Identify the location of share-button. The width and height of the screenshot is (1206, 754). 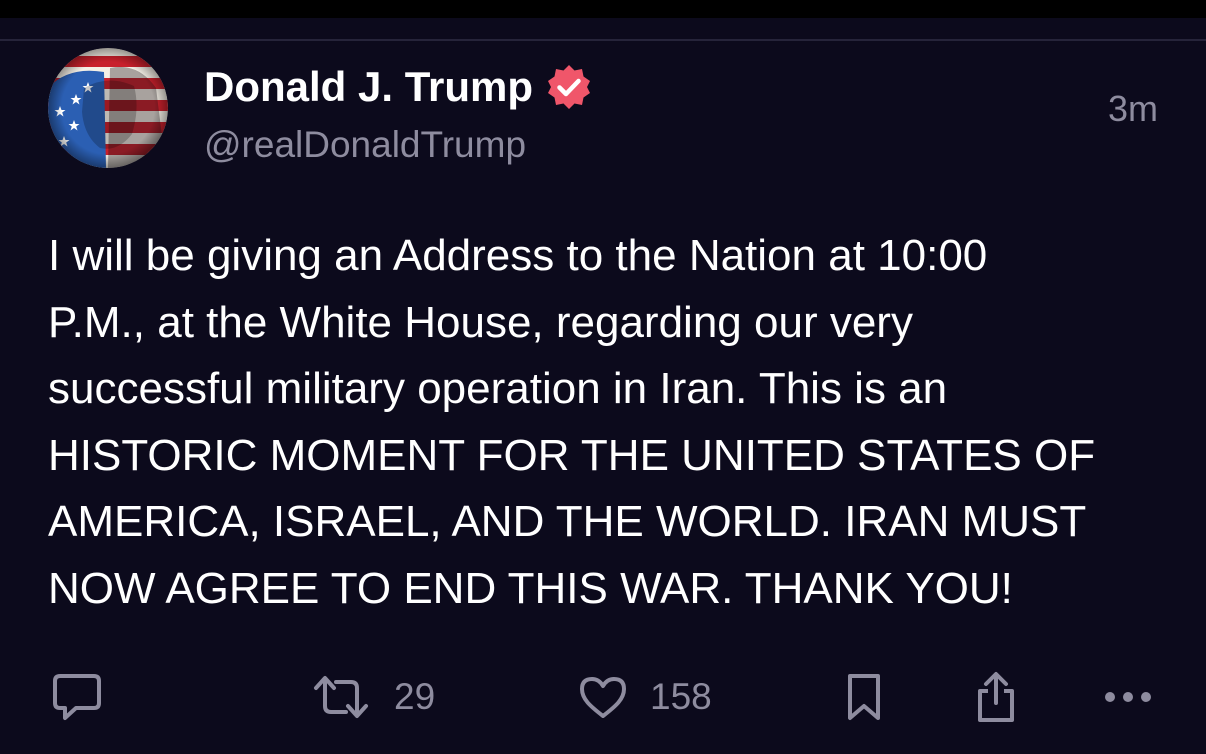
(996, 697).